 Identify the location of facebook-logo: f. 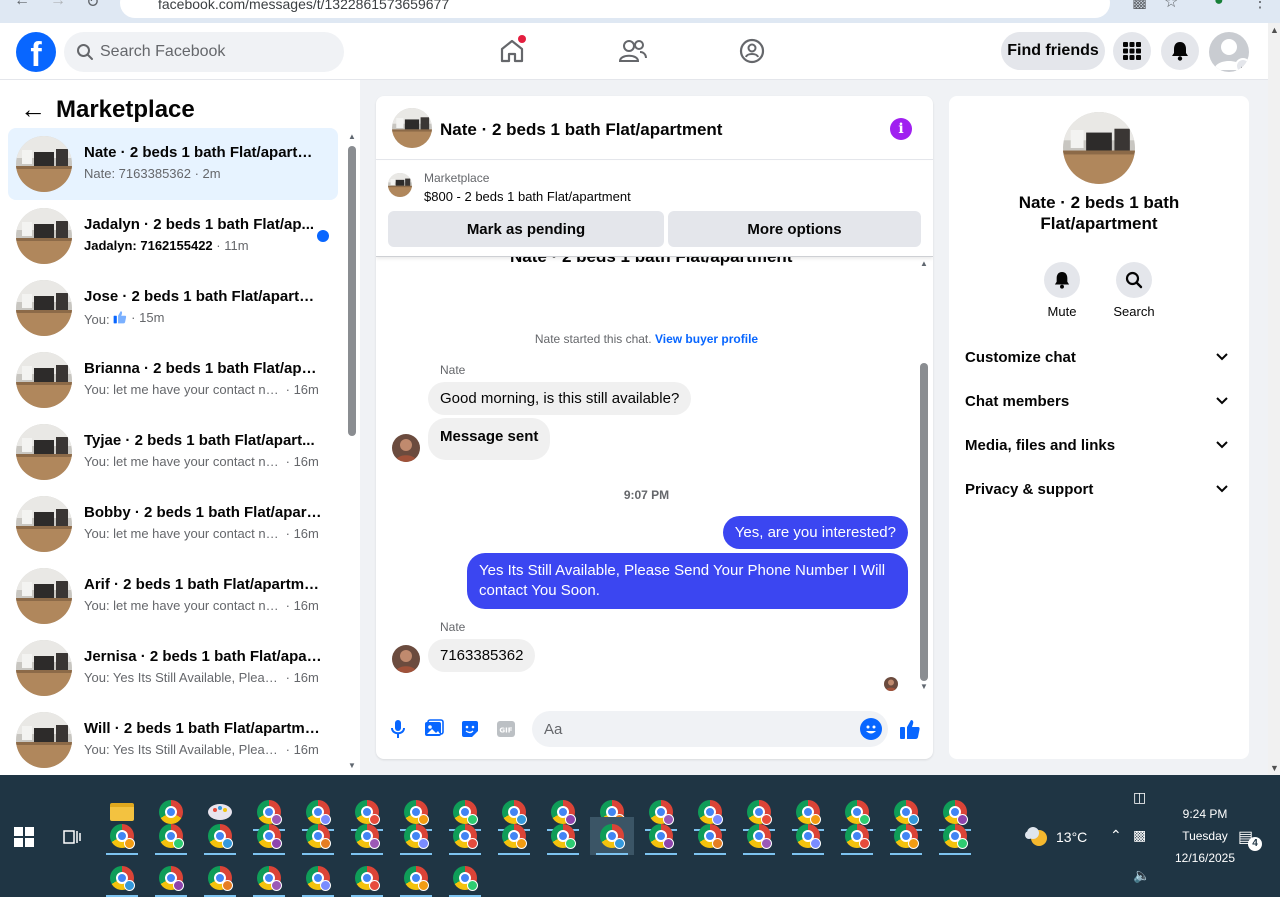
(36, 53).